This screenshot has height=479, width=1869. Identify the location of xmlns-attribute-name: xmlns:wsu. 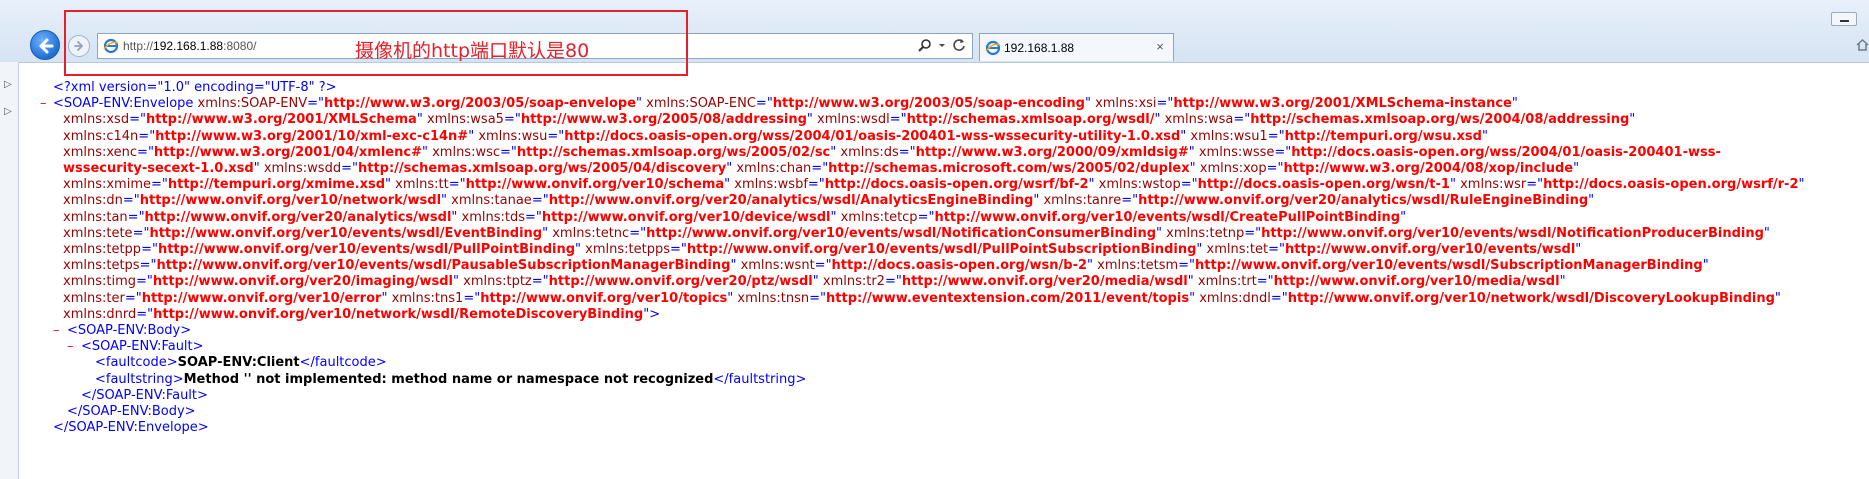
(513, 136).